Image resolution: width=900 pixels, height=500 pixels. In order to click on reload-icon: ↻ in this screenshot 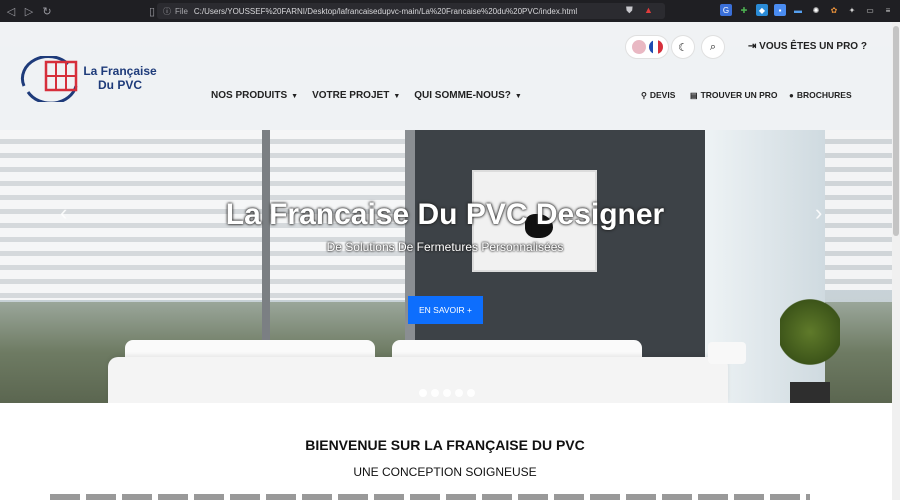, I will do `click(47, 11)`.